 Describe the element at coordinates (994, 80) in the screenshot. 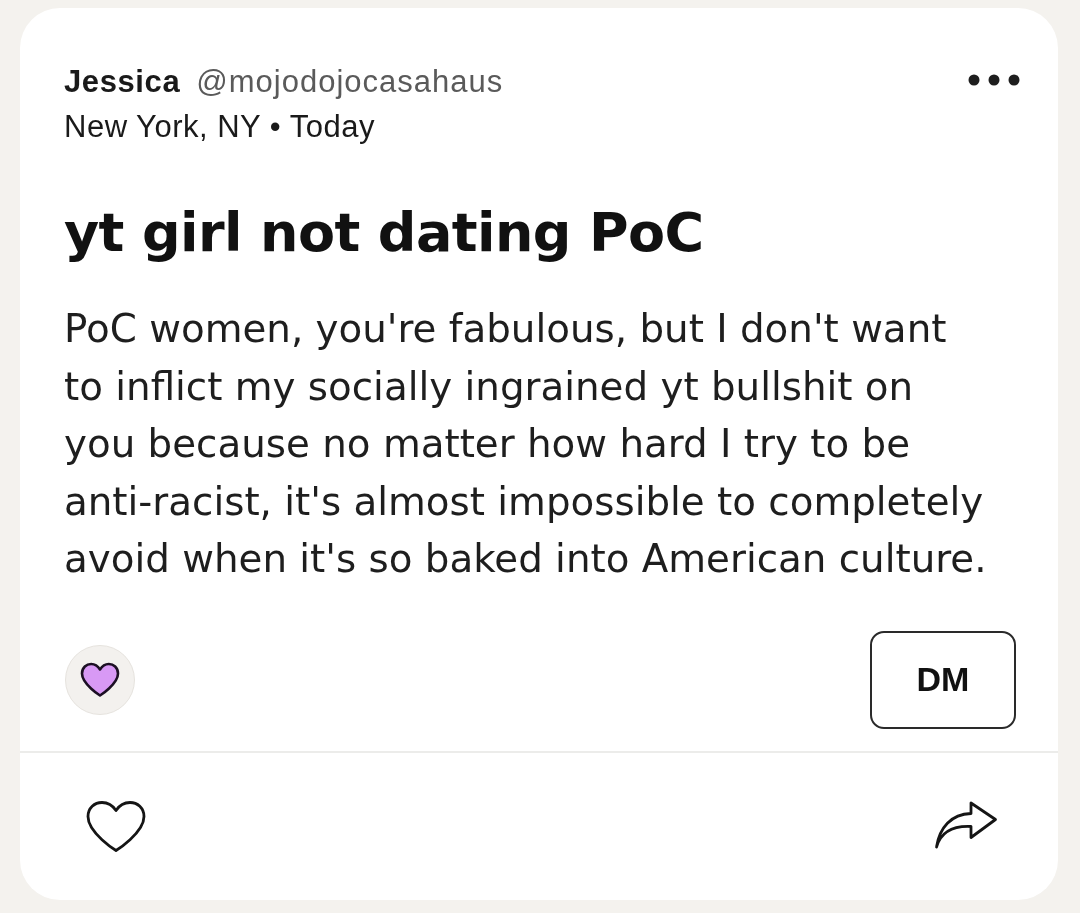

I see `more-options-icon` at that location.